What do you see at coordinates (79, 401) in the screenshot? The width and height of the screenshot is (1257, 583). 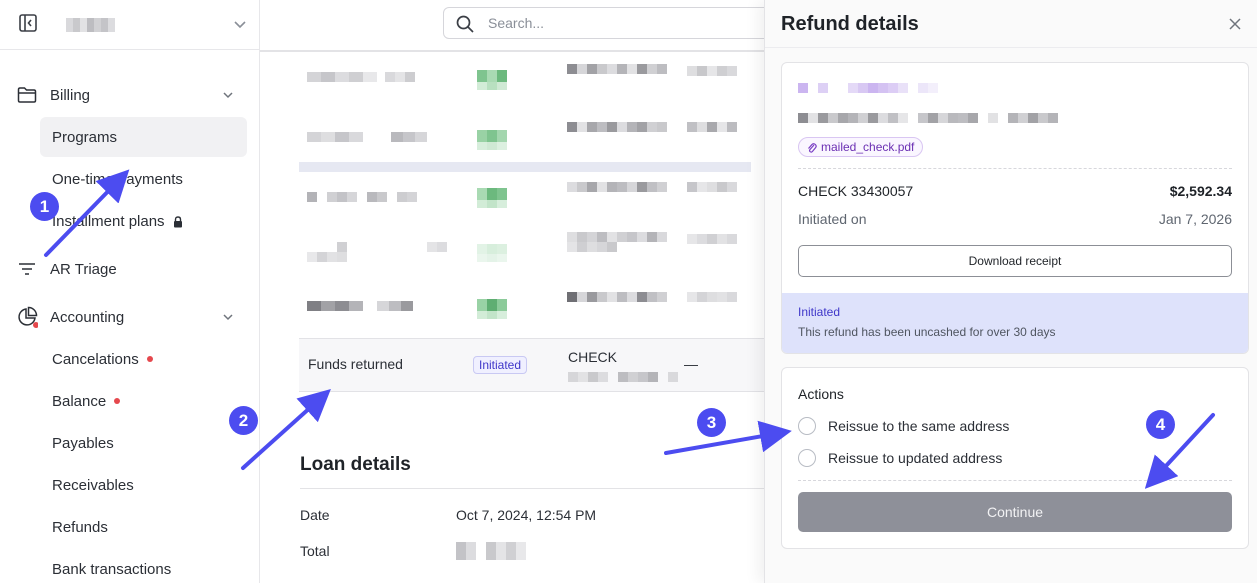 I see `sidebar-item-label: Balance` at bounding box center [79, 401].